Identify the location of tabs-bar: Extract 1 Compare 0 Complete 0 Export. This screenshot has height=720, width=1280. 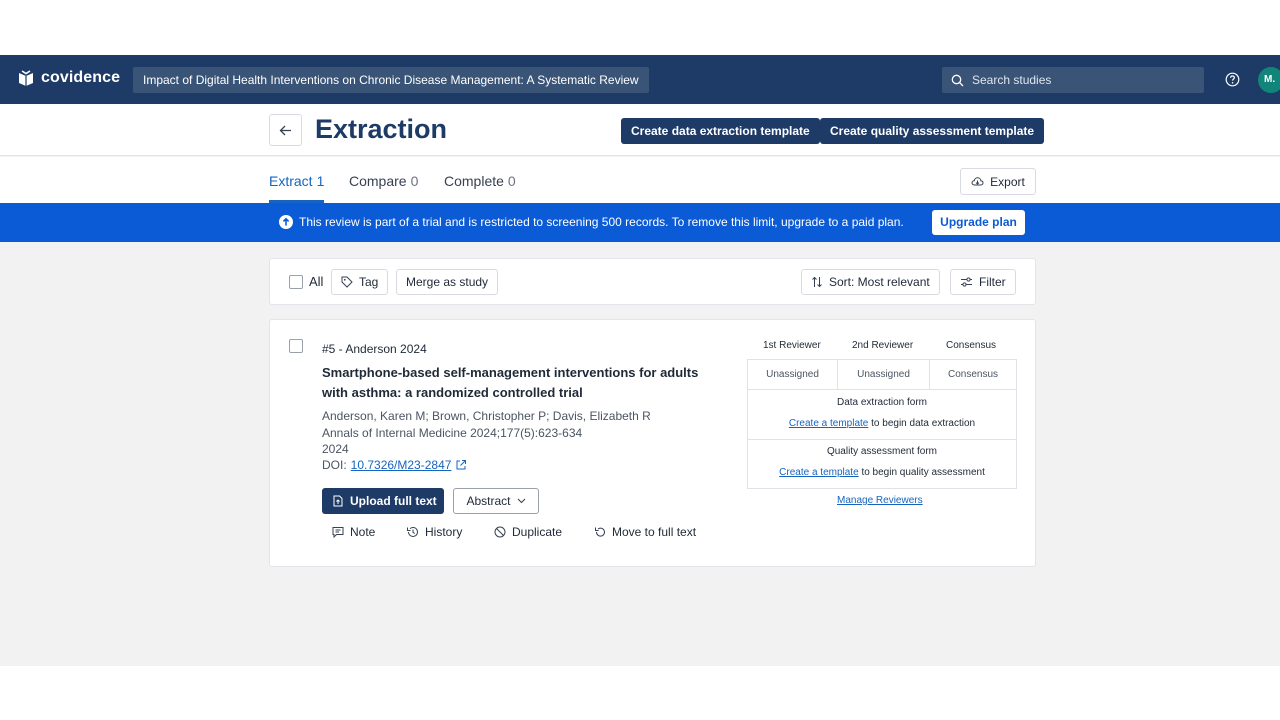
(640, 180).